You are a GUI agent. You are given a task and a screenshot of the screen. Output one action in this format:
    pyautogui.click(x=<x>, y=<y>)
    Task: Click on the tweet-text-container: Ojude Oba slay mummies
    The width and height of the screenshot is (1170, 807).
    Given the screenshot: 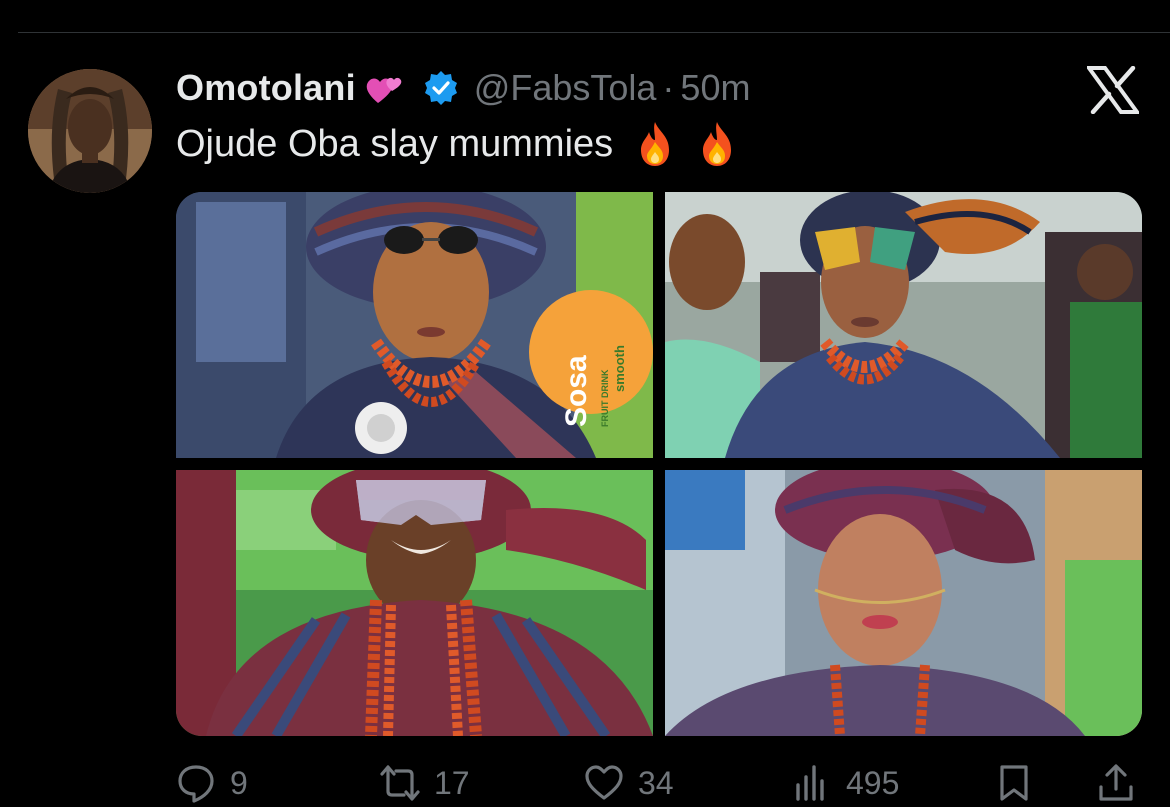 What is the action you would take?
    pyautogui.click(x=456, y=144)
    